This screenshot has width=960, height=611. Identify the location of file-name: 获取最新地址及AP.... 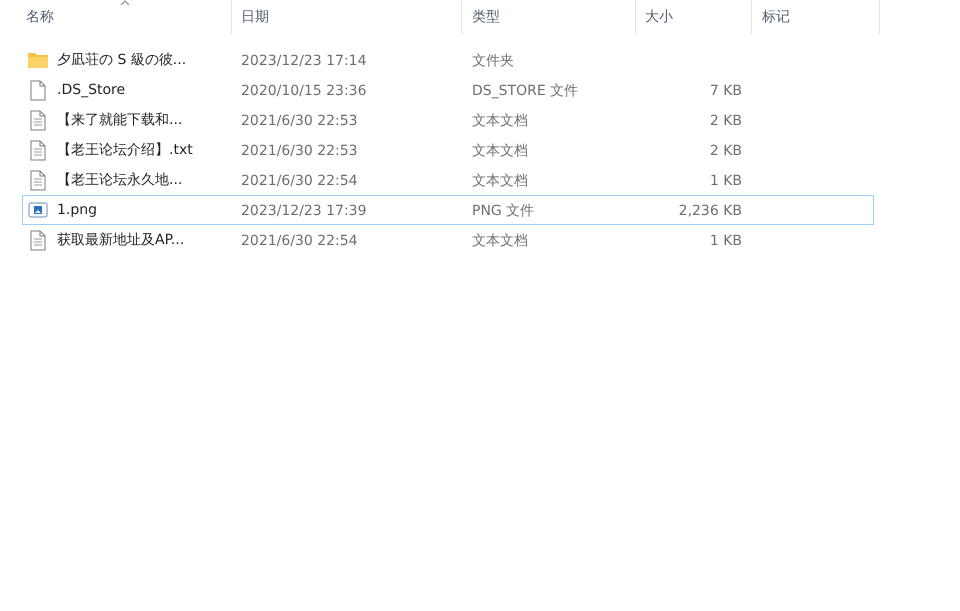
(120, 240).